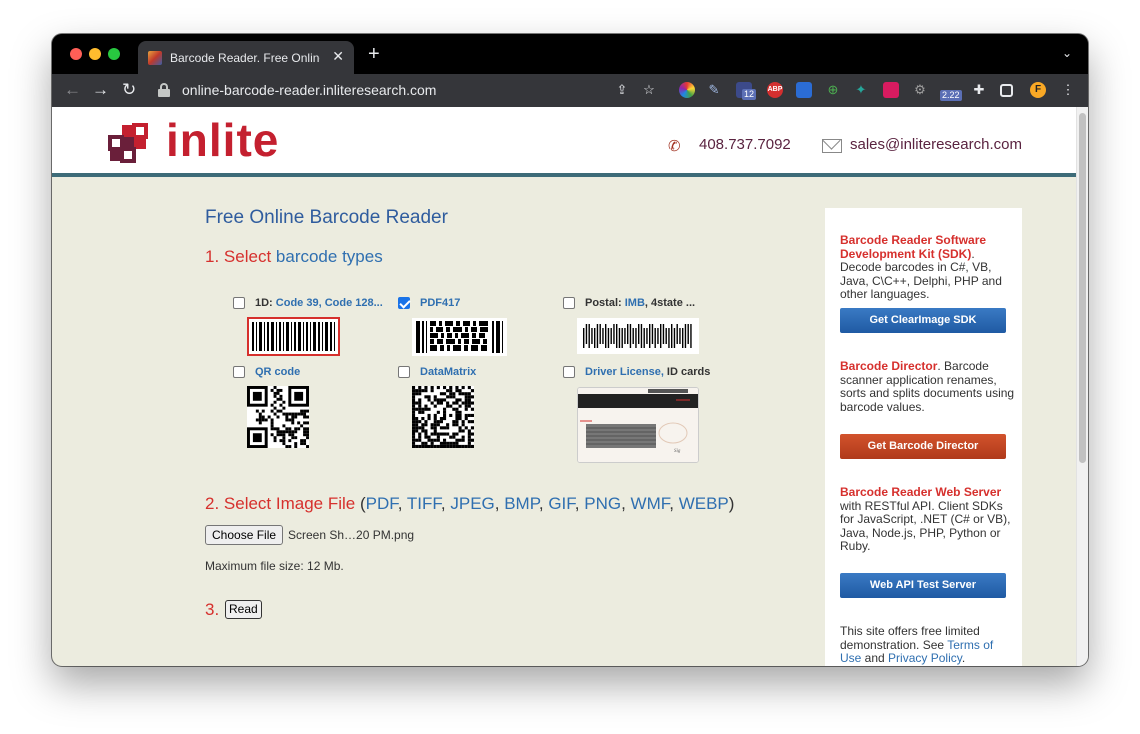 This screenshot has width=1140, height=734. I want to click on datamatrix-link: DataMatrix, so click(448, 372).